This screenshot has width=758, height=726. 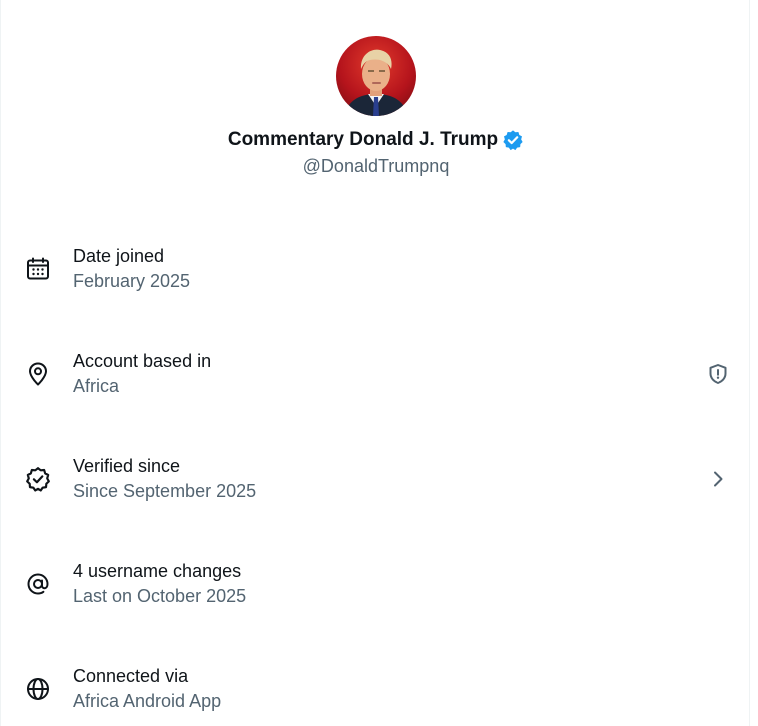 What do you see at coordinates (96, 386) in the screenshot?
I see `row-value: Africa` at bounding box center [96, 386].